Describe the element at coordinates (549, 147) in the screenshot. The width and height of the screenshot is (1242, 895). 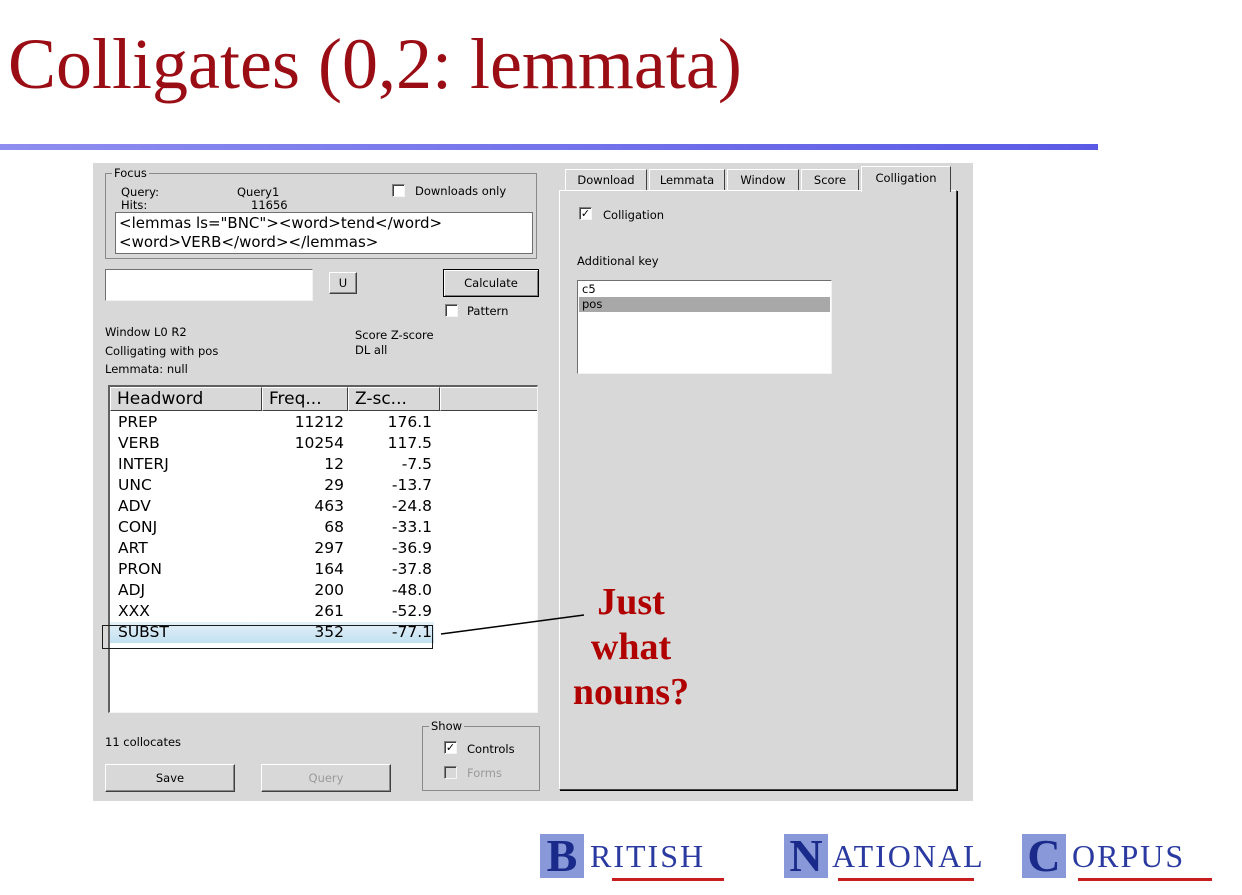
I see `title-rule` at that location.